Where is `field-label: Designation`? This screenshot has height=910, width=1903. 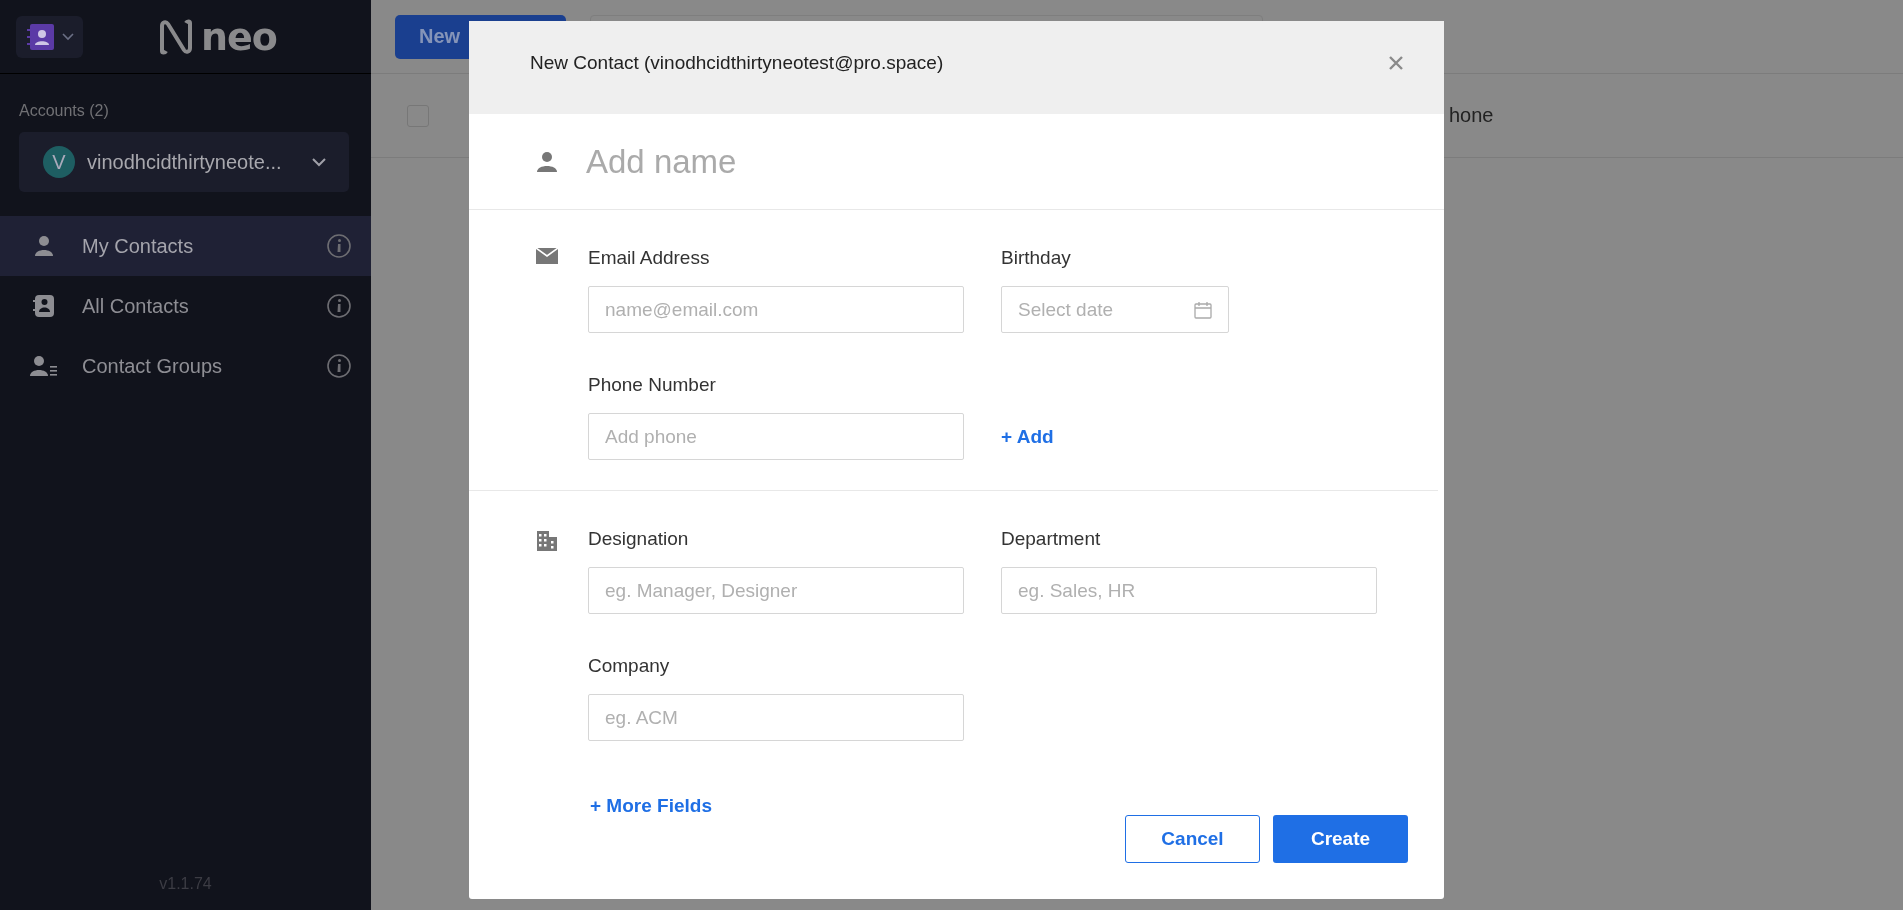
field-label: Designation is located at coordinates (639, 539).